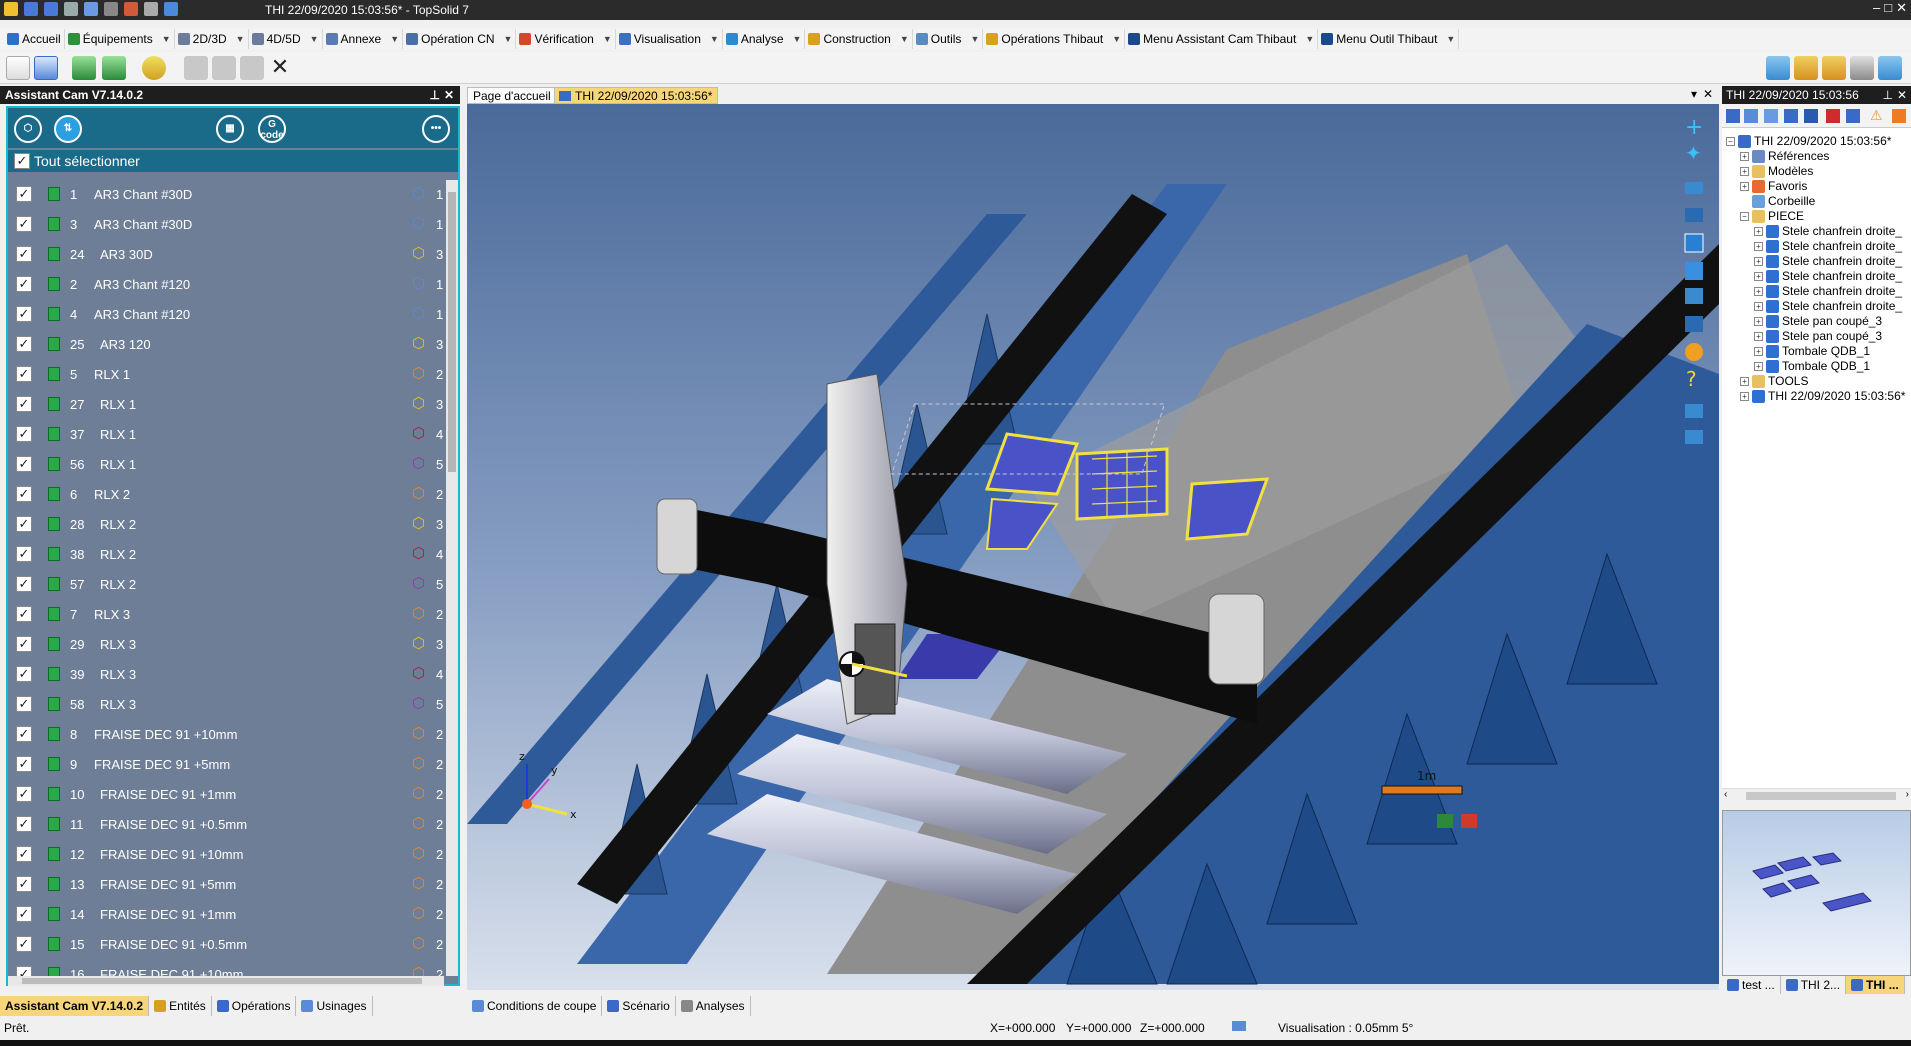 The image size is (1911, 1046). What do you see at coordinates (28, 129) in the screenshot?
I see `cube-view-icon: ⬡` at bounding box center [28, 129].